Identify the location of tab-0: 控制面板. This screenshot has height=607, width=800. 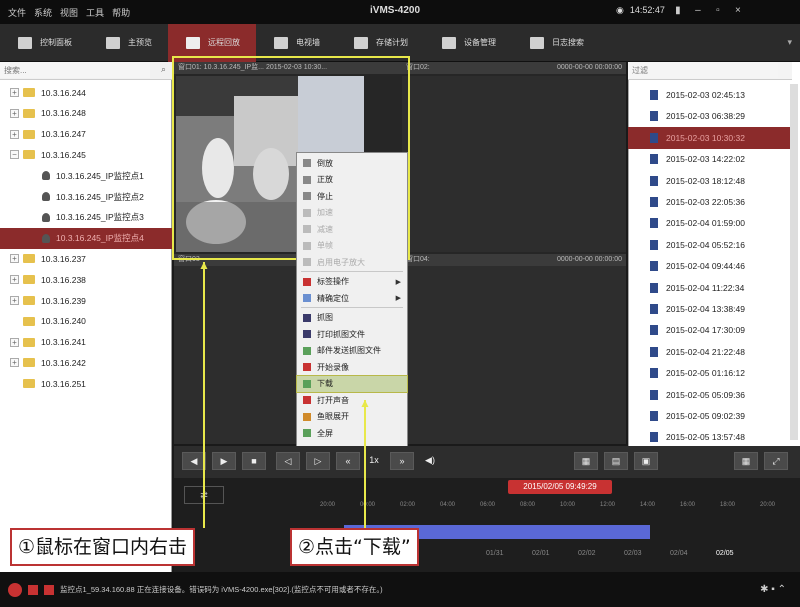
(44, 43).